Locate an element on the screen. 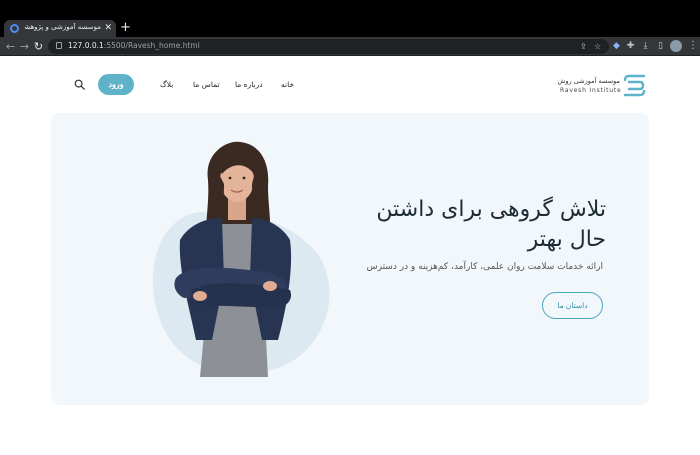 Image resolution: width=700 pixels, height=455 pixels. extension-icon: ◆ is located at coordinates (616, 46).